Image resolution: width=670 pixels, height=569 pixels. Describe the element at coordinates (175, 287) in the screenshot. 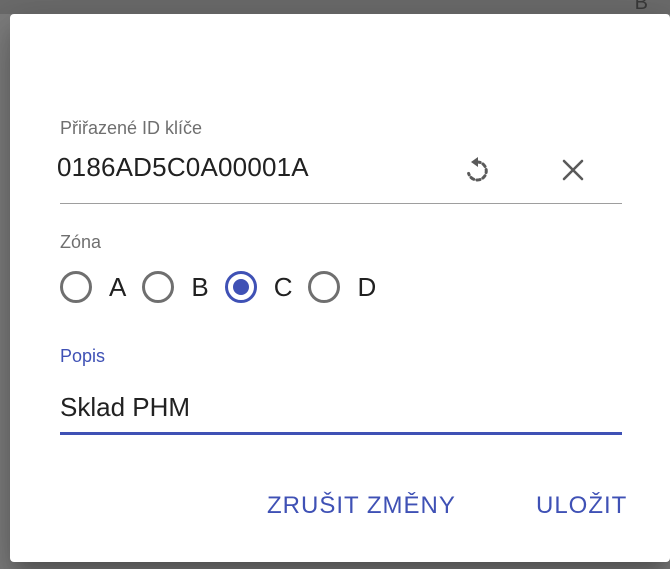

I see `zone-option-b: B` at that location.